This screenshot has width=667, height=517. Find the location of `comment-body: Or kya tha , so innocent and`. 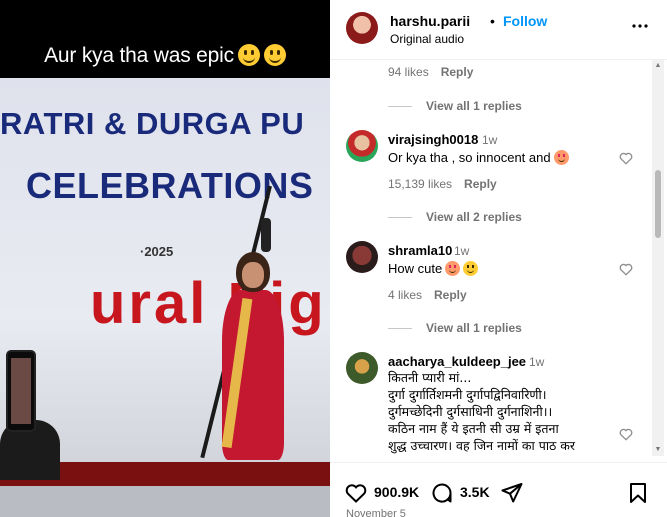

comment-body: Or kya tha , so innocent and is located at coordinates (469, 157).